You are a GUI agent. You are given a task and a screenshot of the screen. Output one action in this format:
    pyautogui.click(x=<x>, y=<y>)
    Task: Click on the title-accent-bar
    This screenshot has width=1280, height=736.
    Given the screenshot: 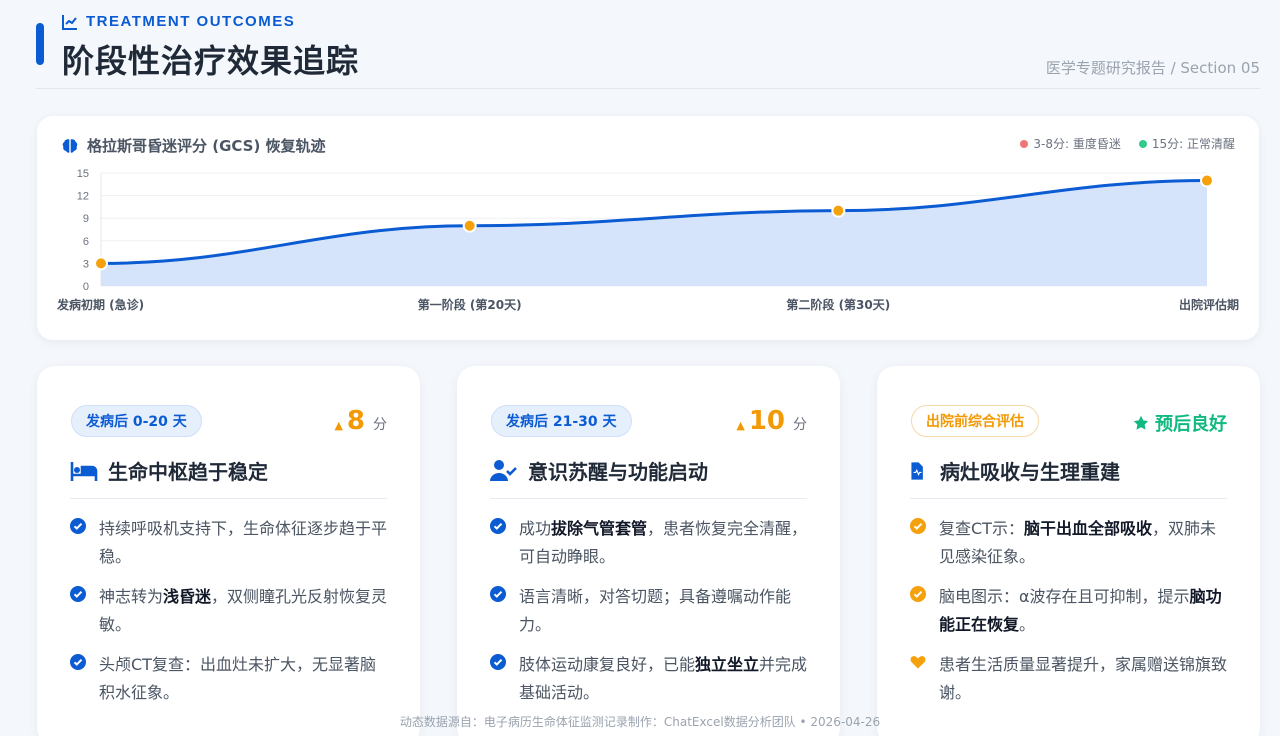 What is the action you would take?
    pyautogui.click(x=40, y=44)
    